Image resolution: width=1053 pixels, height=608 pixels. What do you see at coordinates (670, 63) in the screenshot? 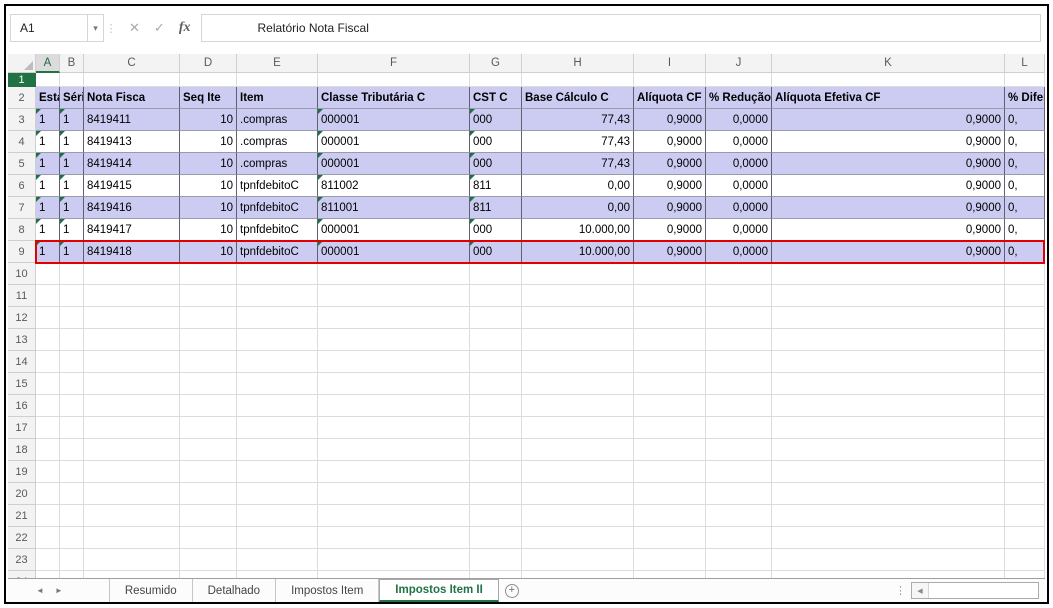
I see `column-header-I: I` at bounding box center [670, 63].